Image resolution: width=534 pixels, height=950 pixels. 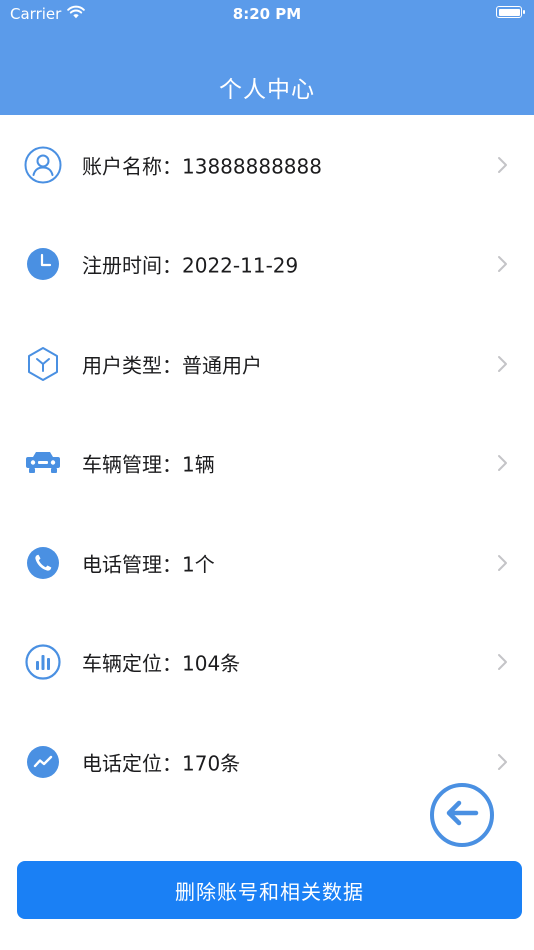 I want to click on list-item-text: 注册时间：2022-11-29, so click(x=190, y=264).